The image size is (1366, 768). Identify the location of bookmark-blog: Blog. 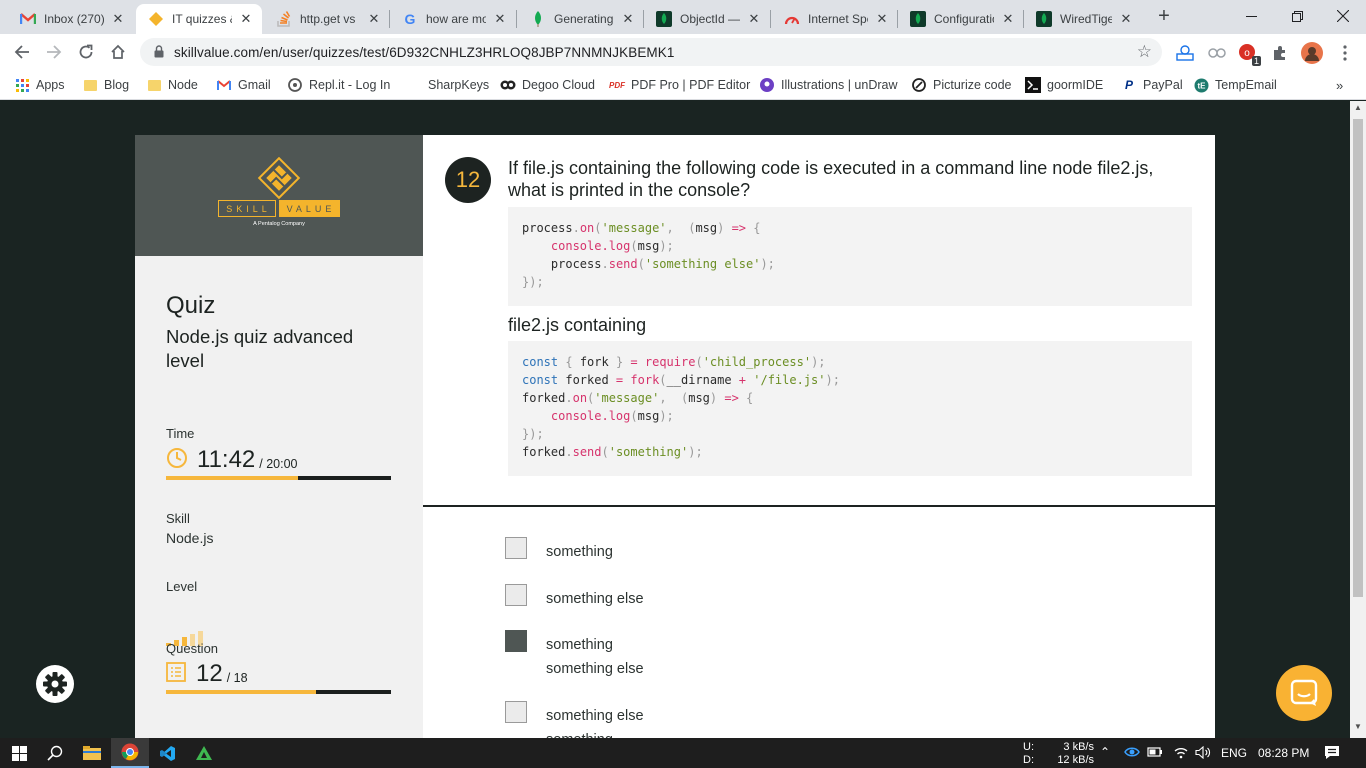
(105, 85).